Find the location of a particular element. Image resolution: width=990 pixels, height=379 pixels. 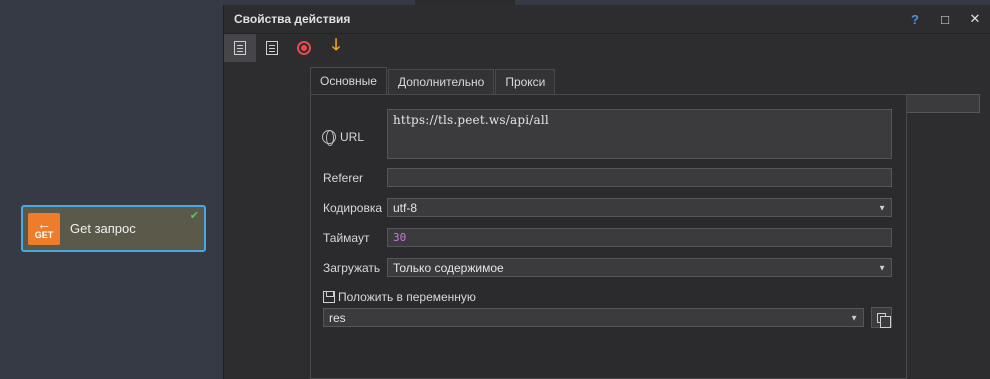

copy-icon is located at coordinates (884, 320).